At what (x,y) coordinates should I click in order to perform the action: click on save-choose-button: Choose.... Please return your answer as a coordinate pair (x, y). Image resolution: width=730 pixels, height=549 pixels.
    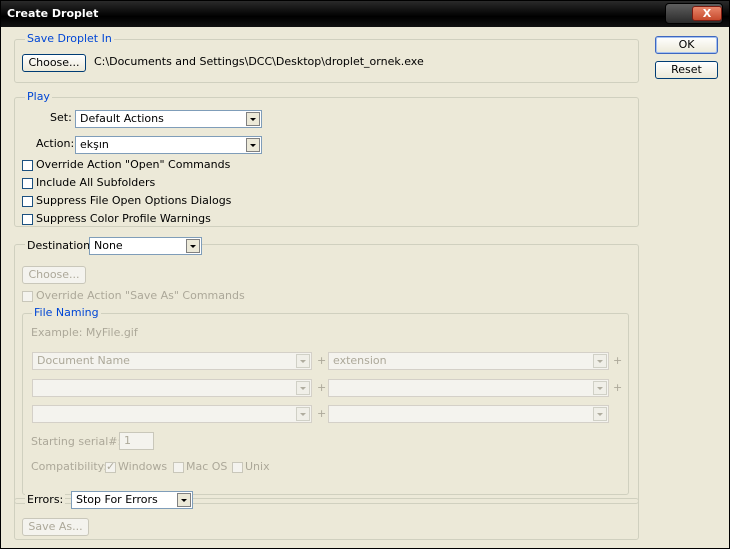
    Looking at the image, I should click on (54, 63).